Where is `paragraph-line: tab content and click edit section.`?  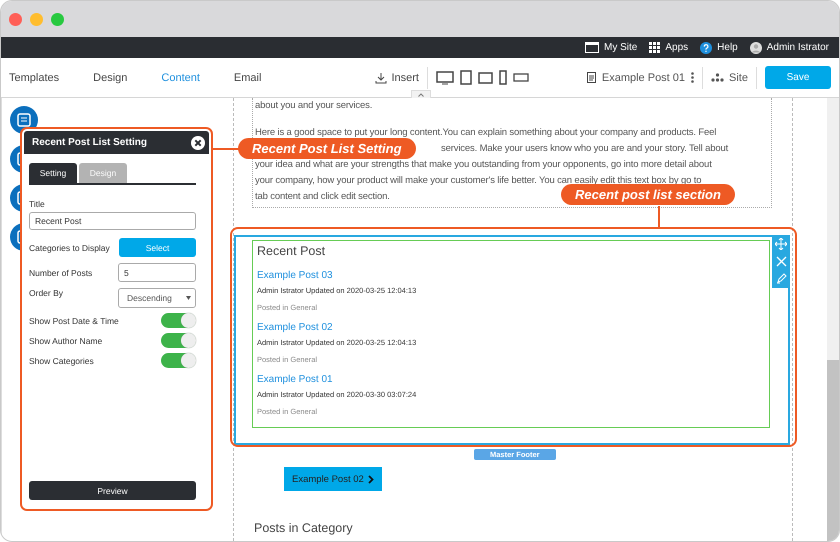
paragraph-line: tab content and click edit section. is located at coordinates (322, 197).